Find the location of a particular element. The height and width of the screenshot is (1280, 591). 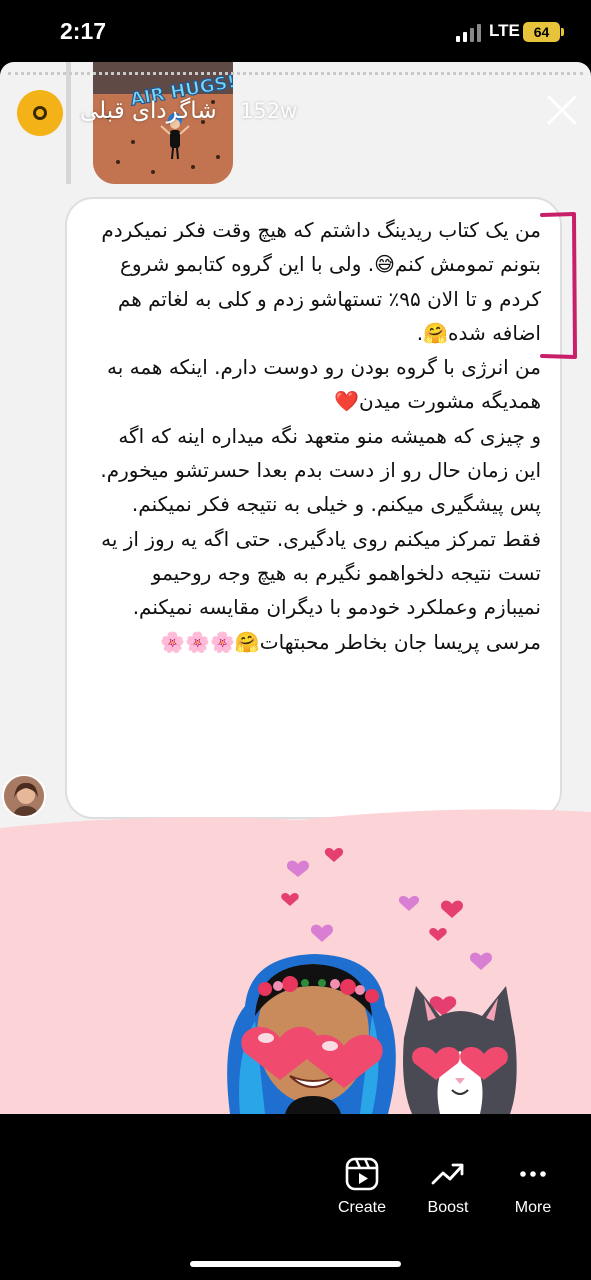

battery-tip is located at coordinates (562, 32).